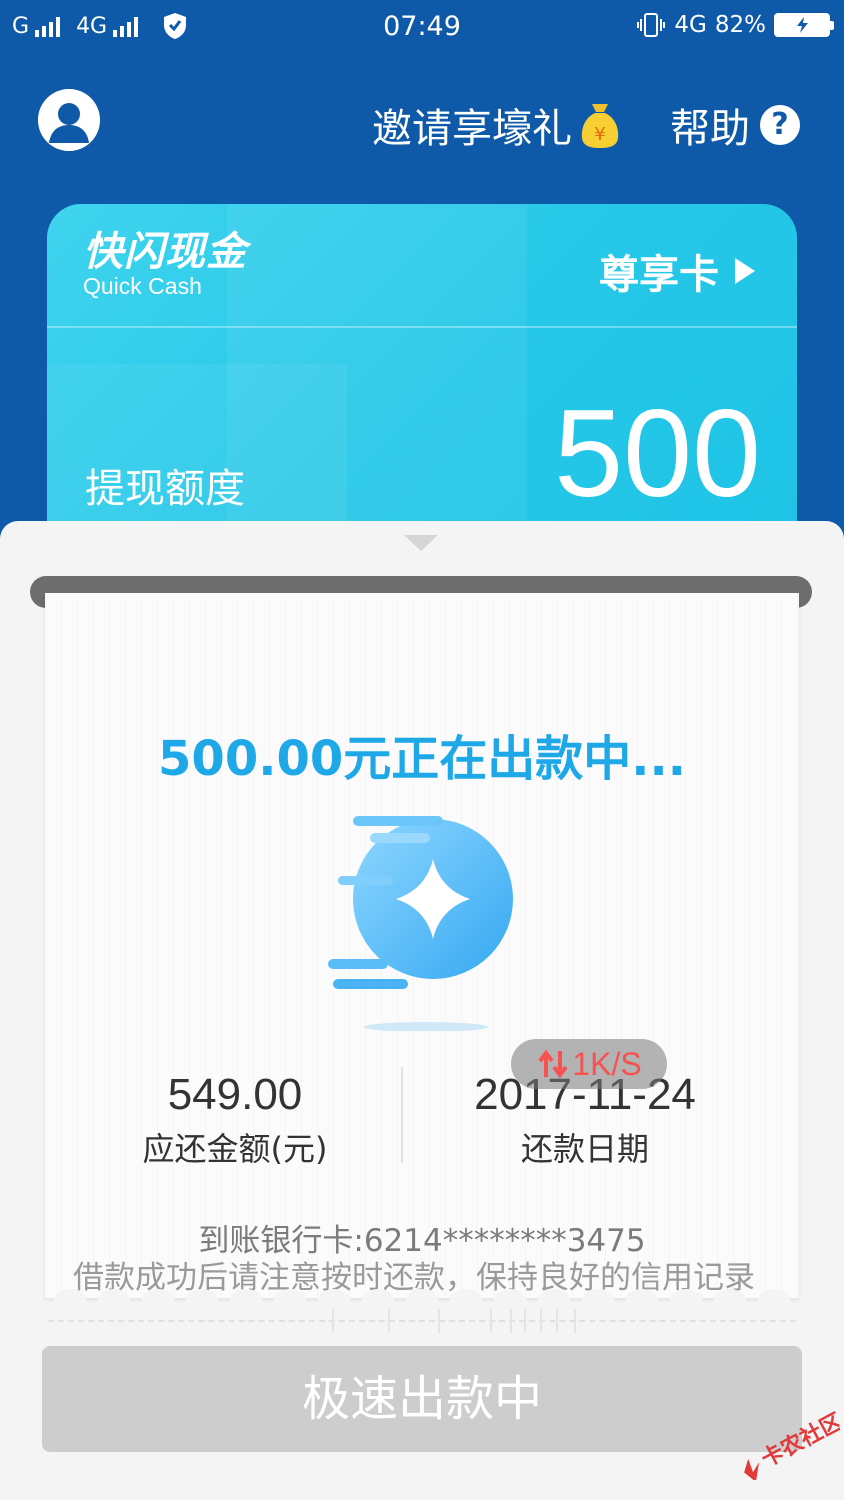 This screenshot has height=1500, width=844. I want to click on collapse-arrow-icon, so click(421, 543).